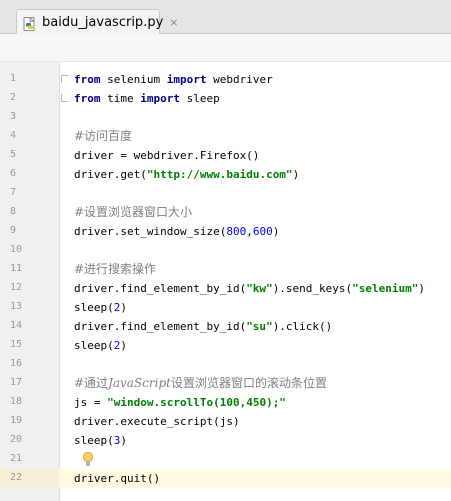 The width and height of the screenshot is (451, 501). What do you see at coordinates (13, 78) in the screenshot?
I see `line-number: 1` at bounding box center [13, 78].